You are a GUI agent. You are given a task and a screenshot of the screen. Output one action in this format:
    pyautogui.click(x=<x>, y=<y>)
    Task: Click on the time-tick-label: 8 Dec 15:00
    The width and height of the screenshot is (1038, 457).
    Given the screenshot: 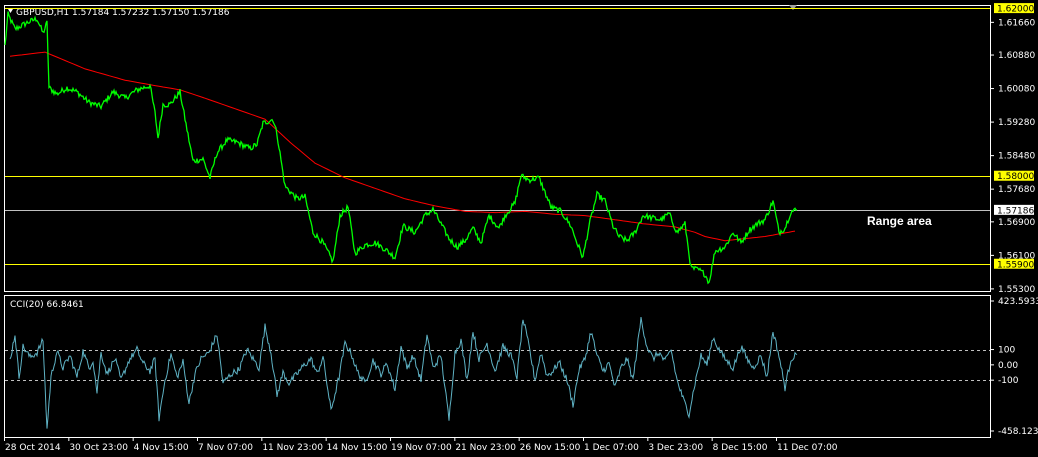 What is the action you would take?
    pyautogui.click(x=740, y=448)
    